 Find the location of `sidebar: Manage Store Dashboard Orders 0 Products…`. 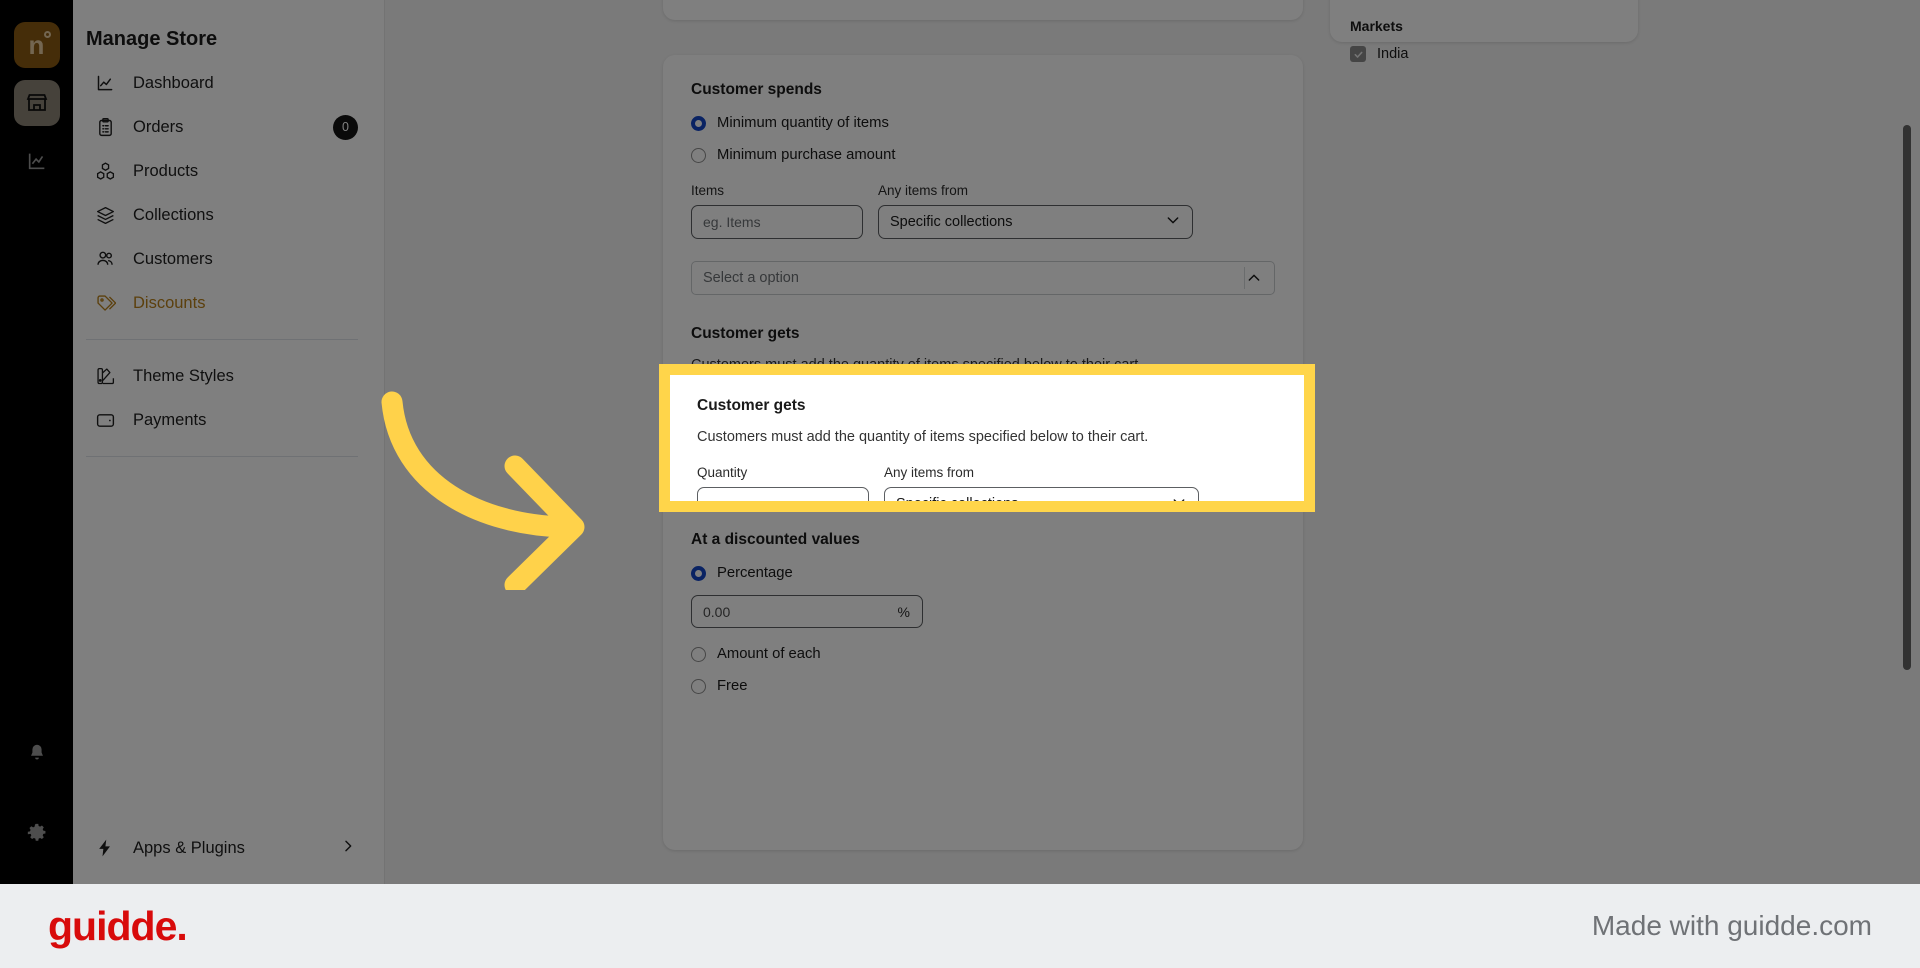

sidebar: Manage Store Dashboard Orders 0 Products… is located at coordinates (229, 442).